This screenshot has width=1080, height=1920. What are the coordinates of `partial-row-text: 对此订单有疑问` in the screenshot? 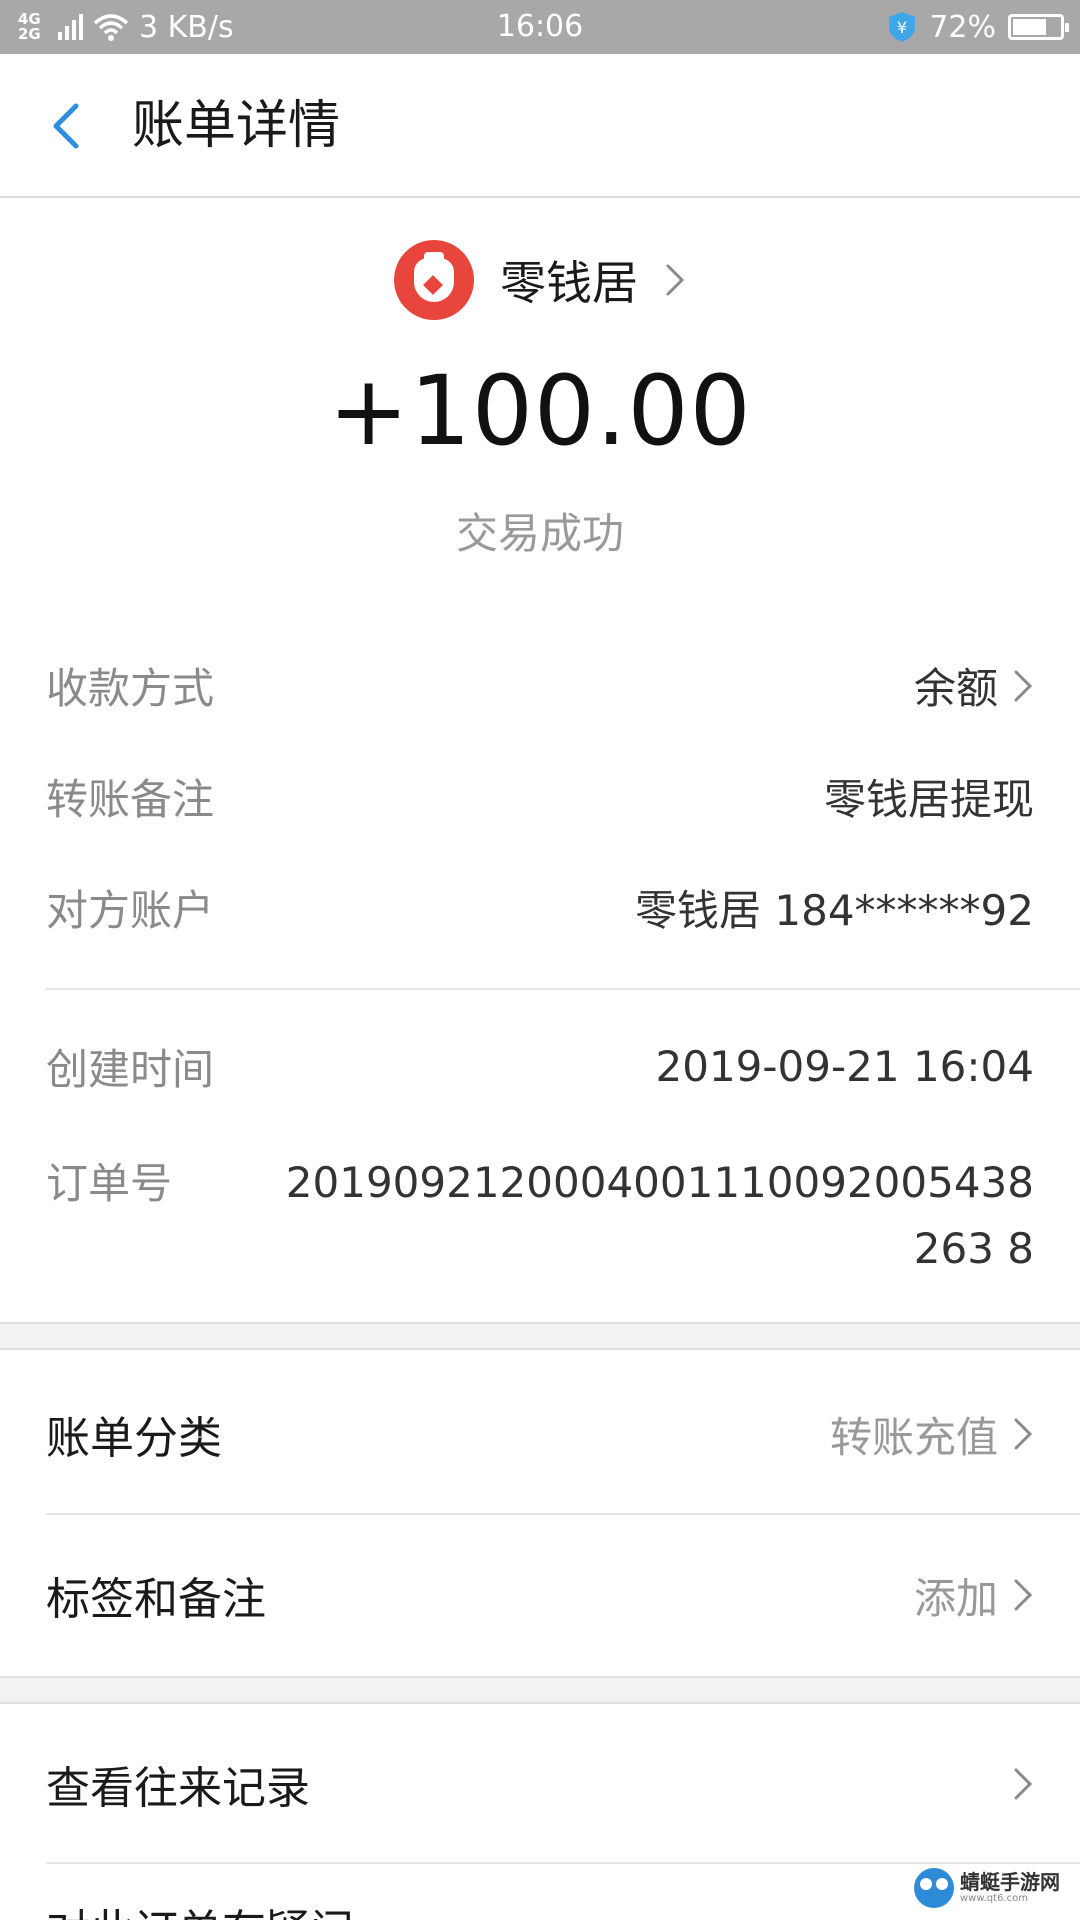 It's located at (200, 1907).